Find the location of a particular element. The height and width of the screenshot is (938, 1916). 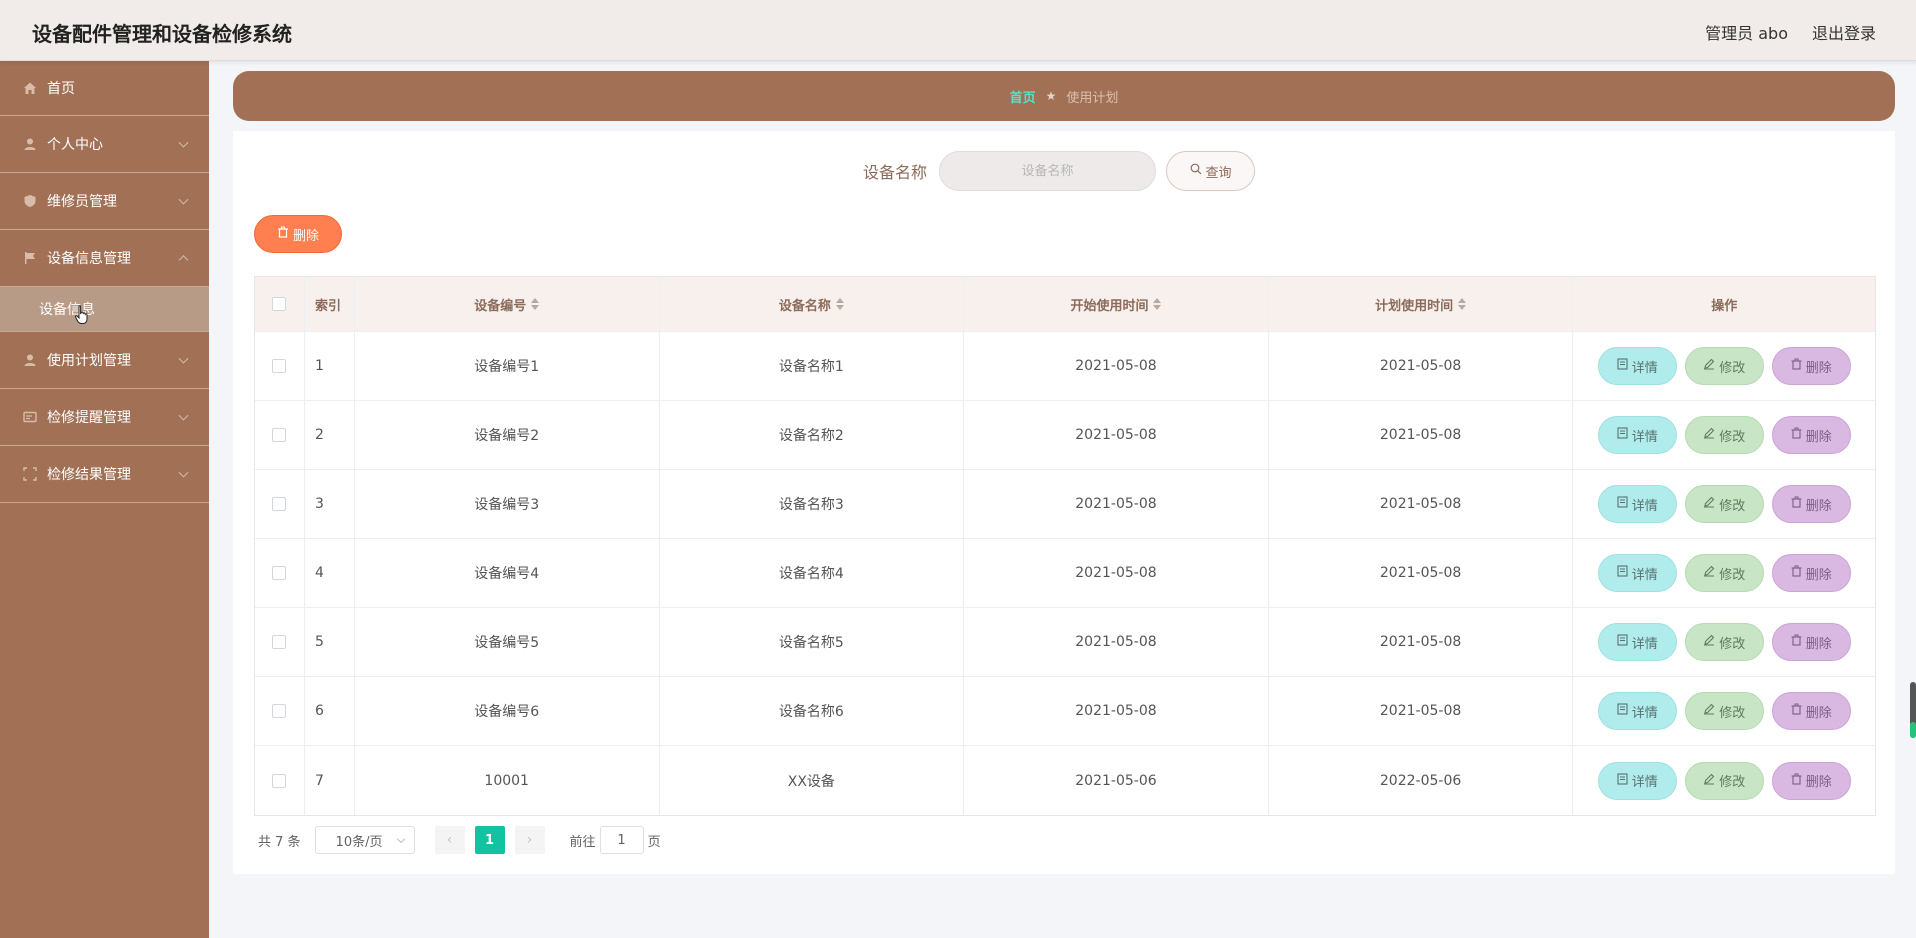

prev-page-button: ‹ is located at coordinates (449, 840).